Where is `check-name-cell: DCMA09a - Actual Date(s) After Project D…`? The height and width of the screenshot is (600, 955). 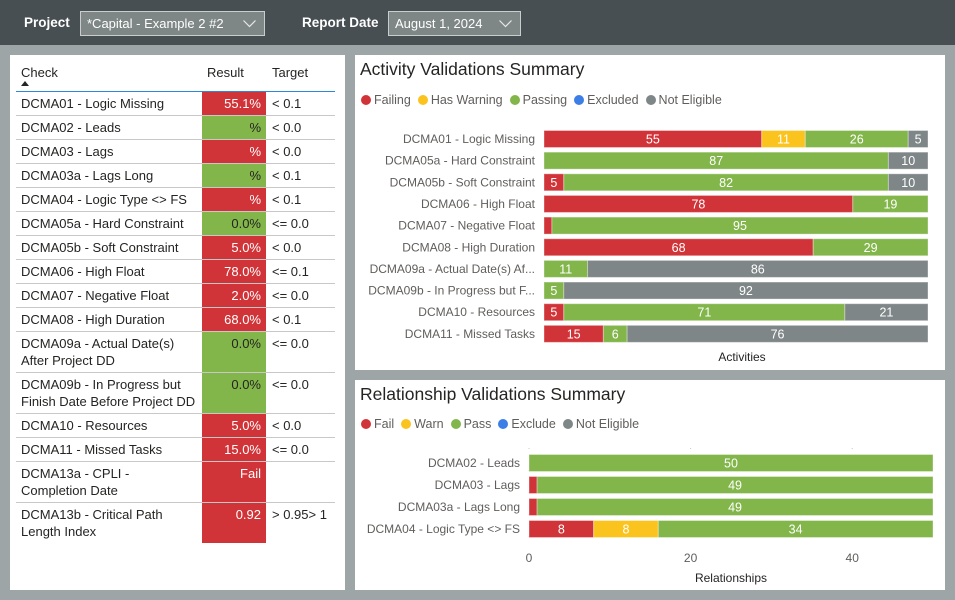
check-name-cell: DCMA09a - Actual Date(s) After Project D… is located at coordinates (98, 352).